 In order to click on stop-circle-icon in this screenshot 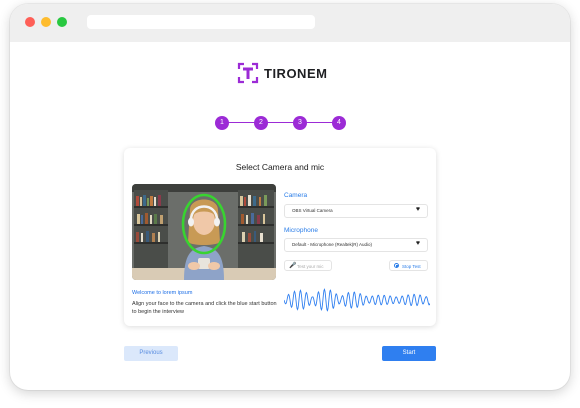, I will do `click(396, 265)`.